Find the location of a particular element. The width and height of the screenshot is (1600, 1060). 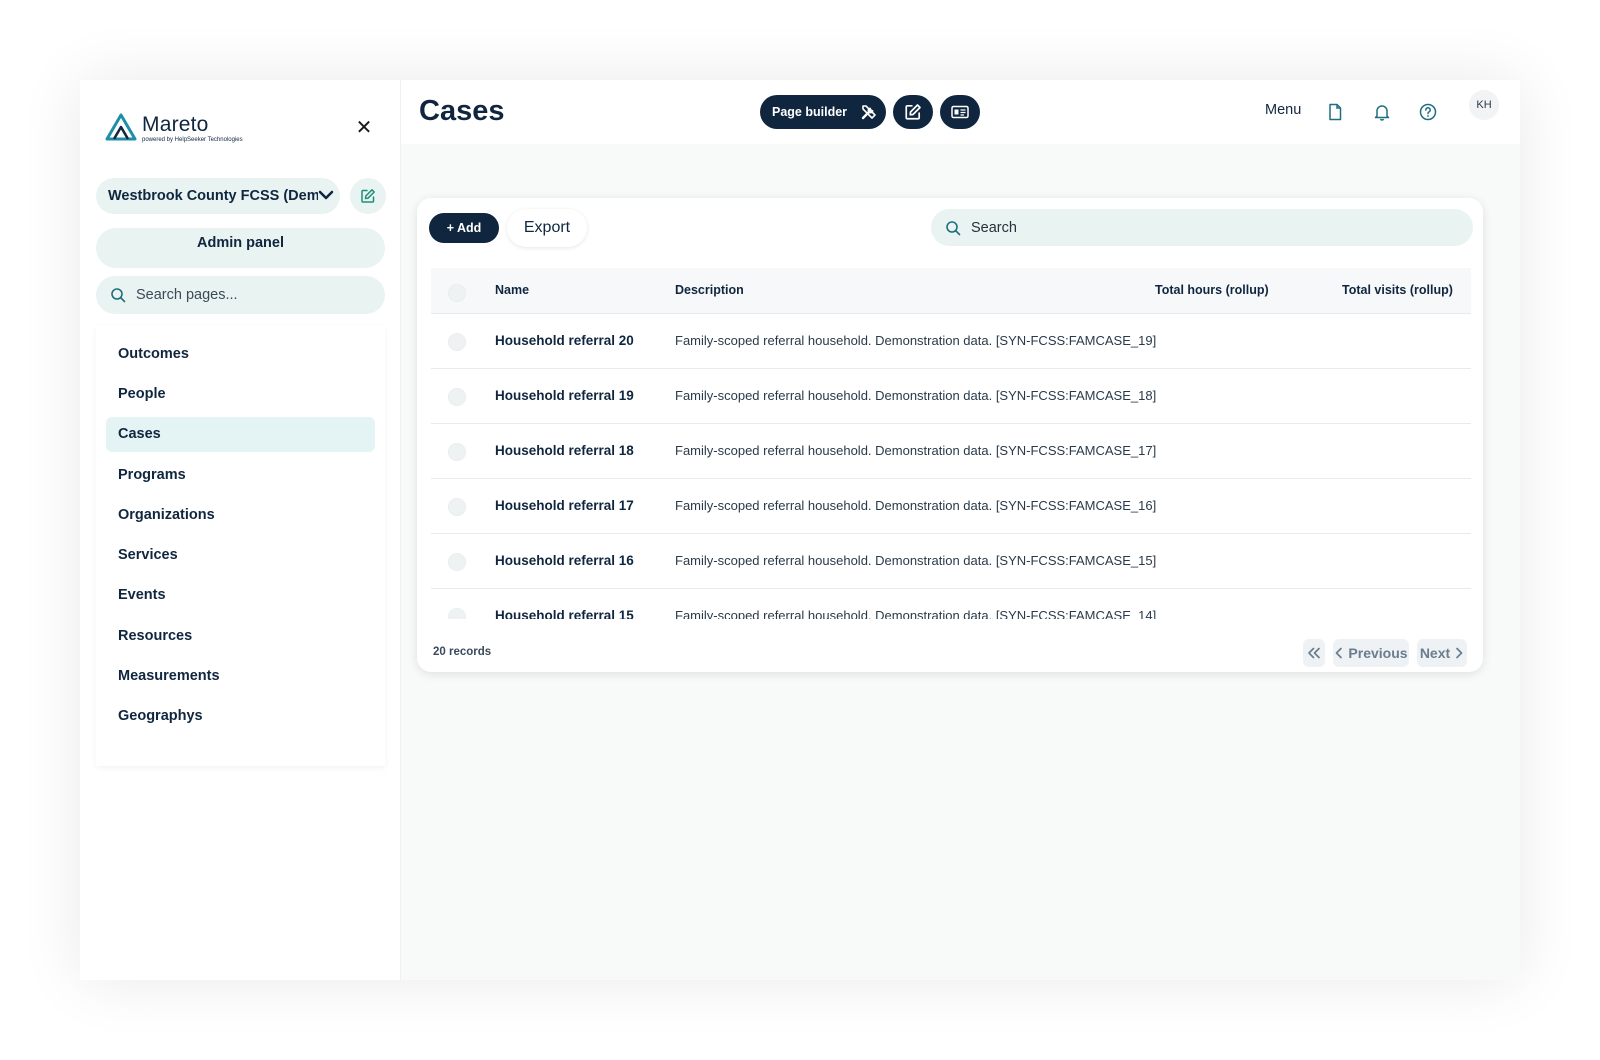

page-search-field is located at coordinates (240, 295).